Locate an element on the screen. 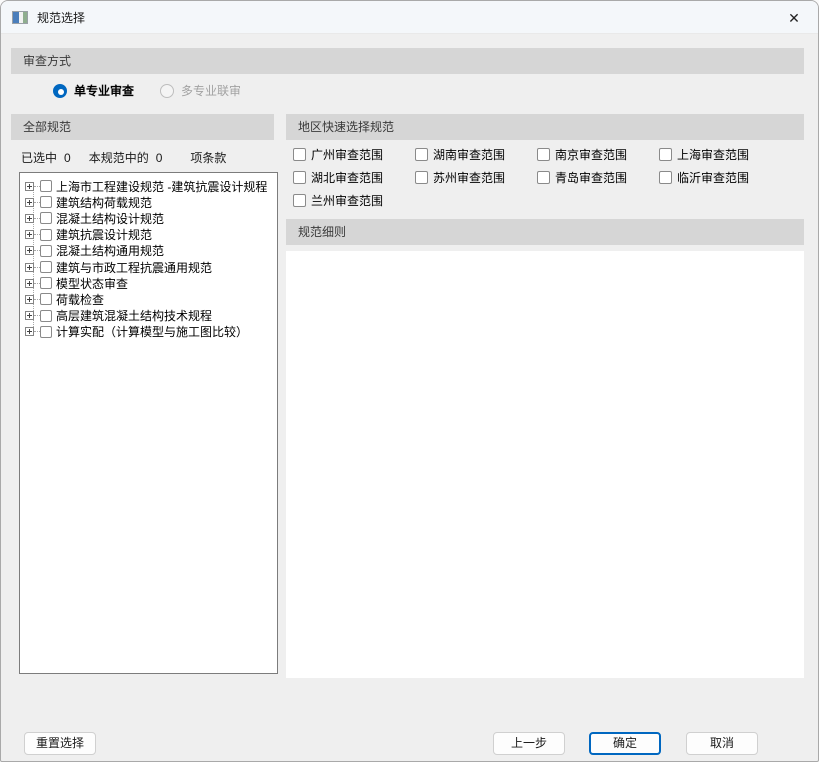 The height and width of the screenshot is (762, 819). region-label: 临沂审查范围 is located at coordinates (713, 178).